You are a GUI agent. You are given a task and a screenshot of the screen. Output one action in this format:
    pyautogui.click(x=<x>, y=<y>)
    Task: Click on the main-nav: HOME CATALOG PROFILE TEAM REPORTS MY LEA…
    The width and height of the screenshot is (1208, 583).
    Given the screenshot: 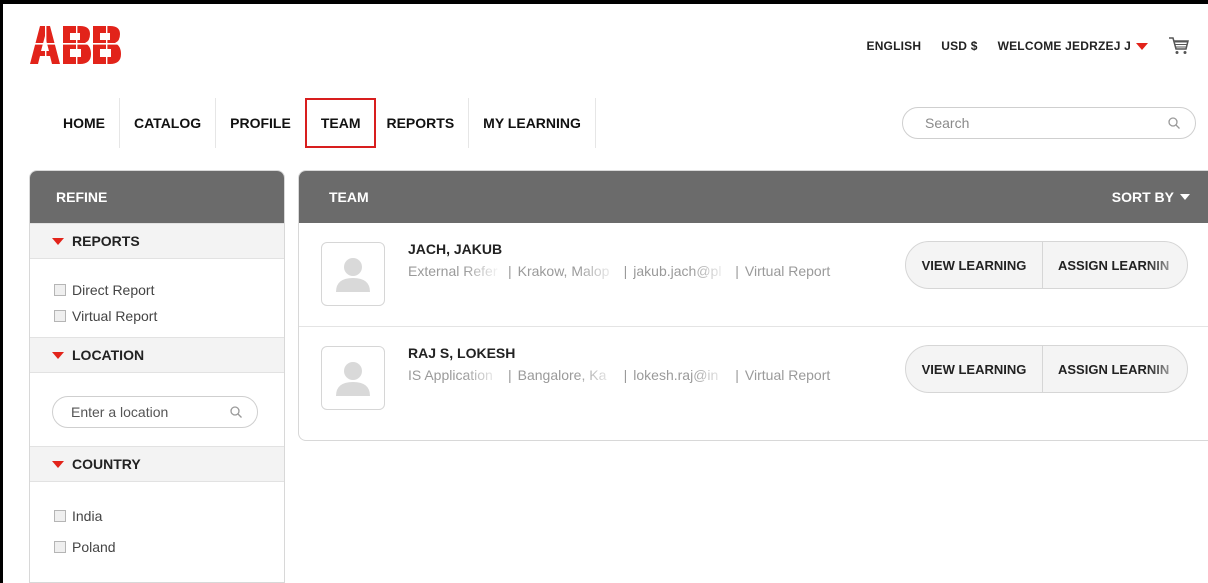 What is the action you would take?
    pyautogui.click(x=320, y=123)
    